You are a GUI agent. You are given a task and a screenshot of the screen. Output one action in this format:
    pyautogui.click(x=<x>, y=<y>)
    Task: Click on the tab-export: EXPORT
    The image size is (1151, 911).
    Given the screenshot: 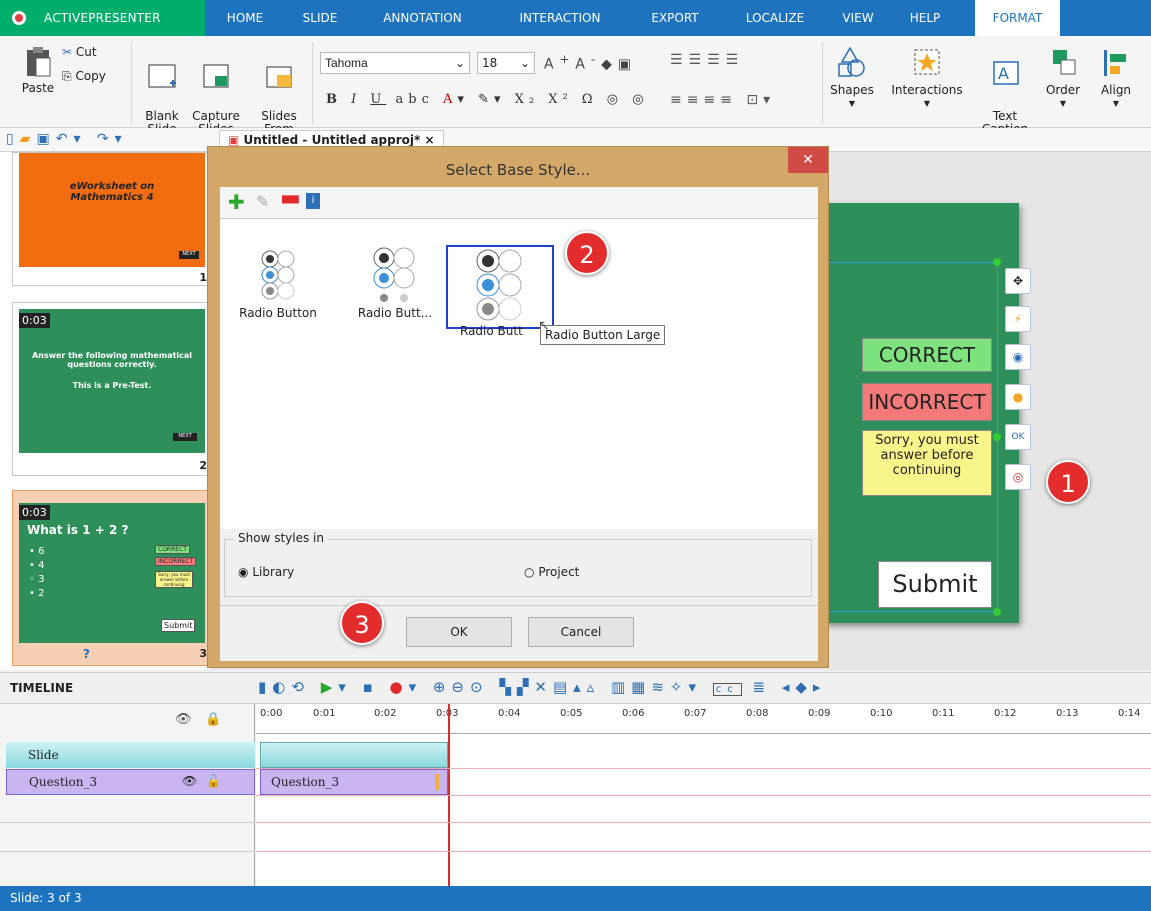 What is the action you would take?
    pyautogui.click(x=675, y=18)
    